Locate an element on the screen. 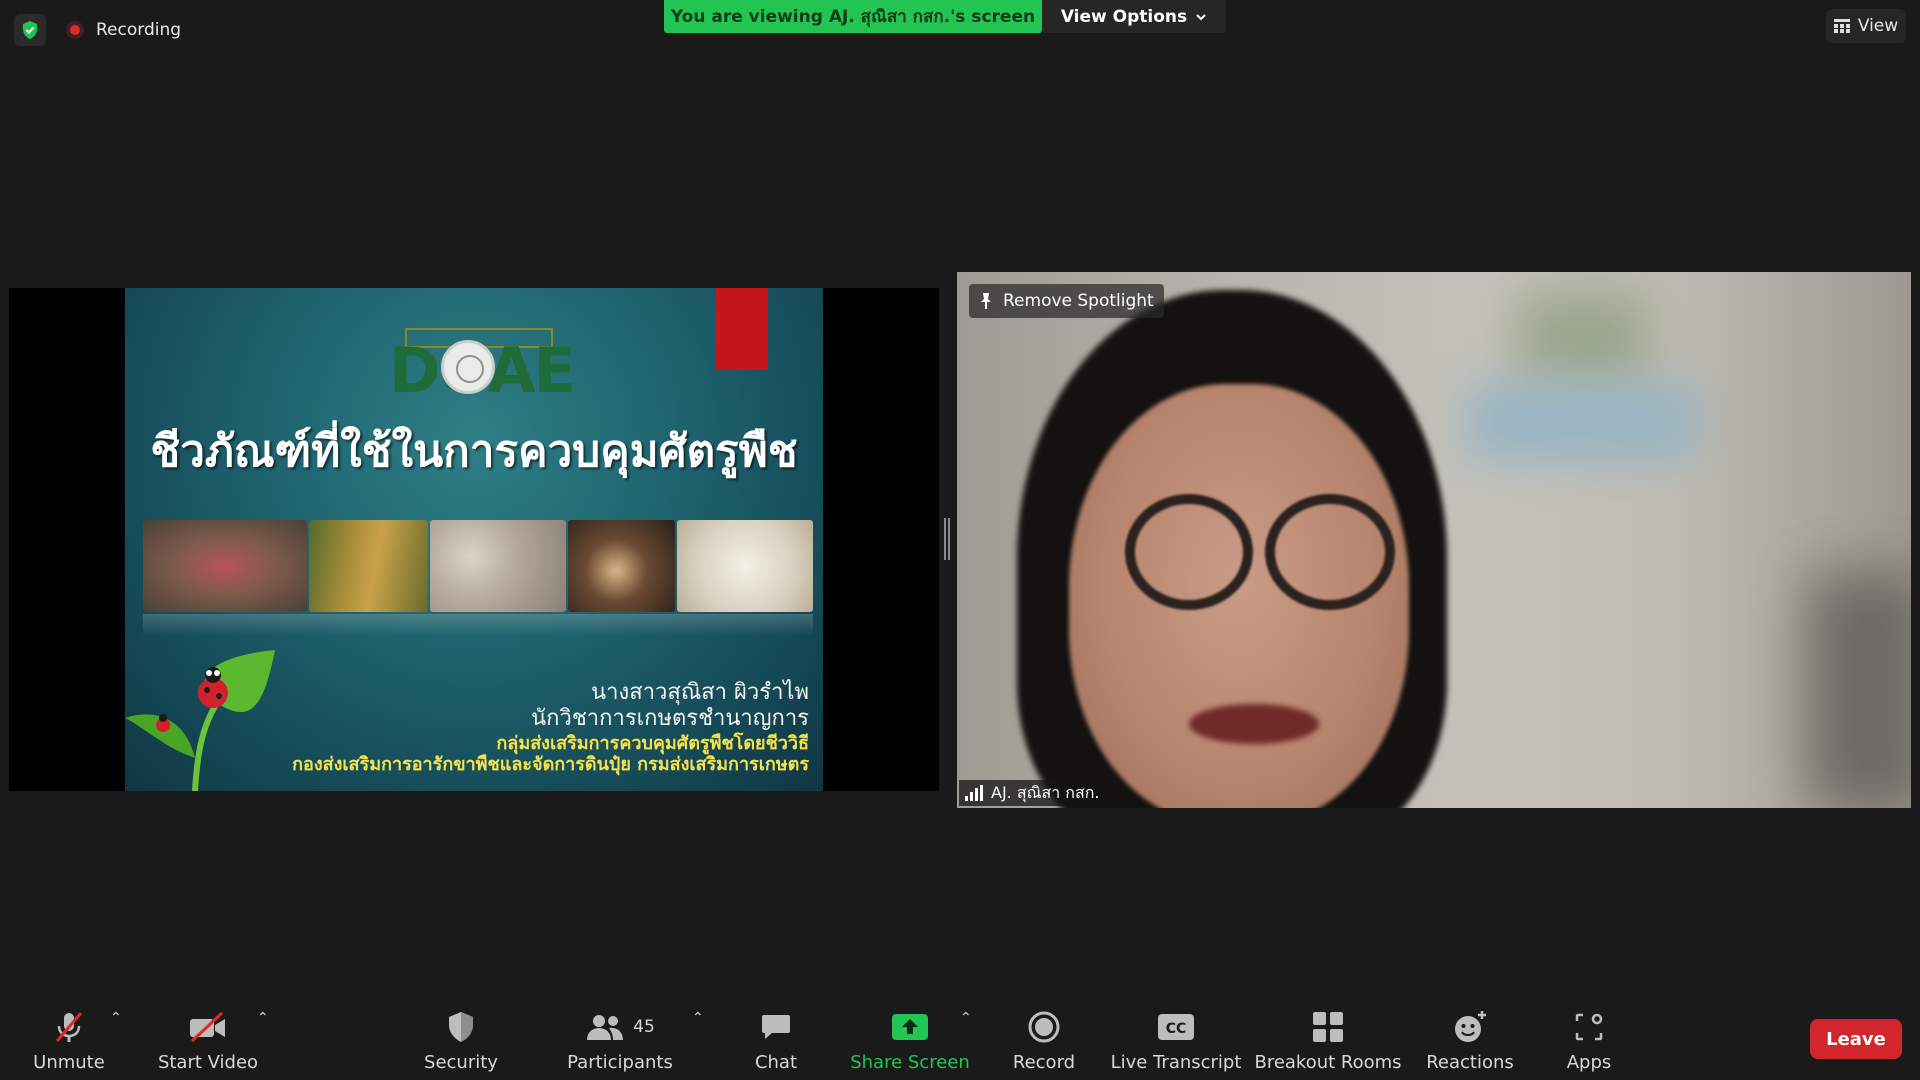  share-screen-button: Share Screen is located at coordinates (910, 1038).